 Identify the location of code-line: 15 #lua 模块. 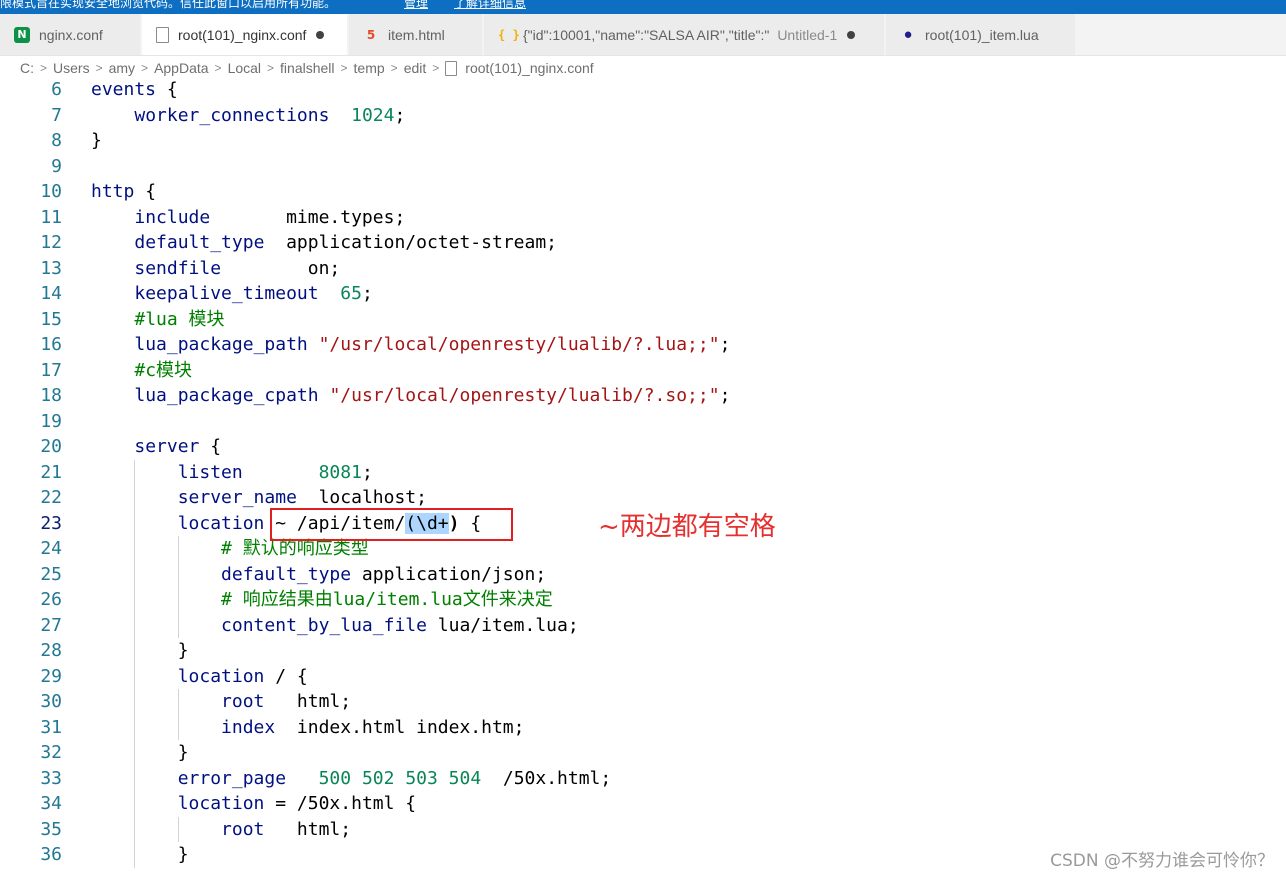
(643, 320).